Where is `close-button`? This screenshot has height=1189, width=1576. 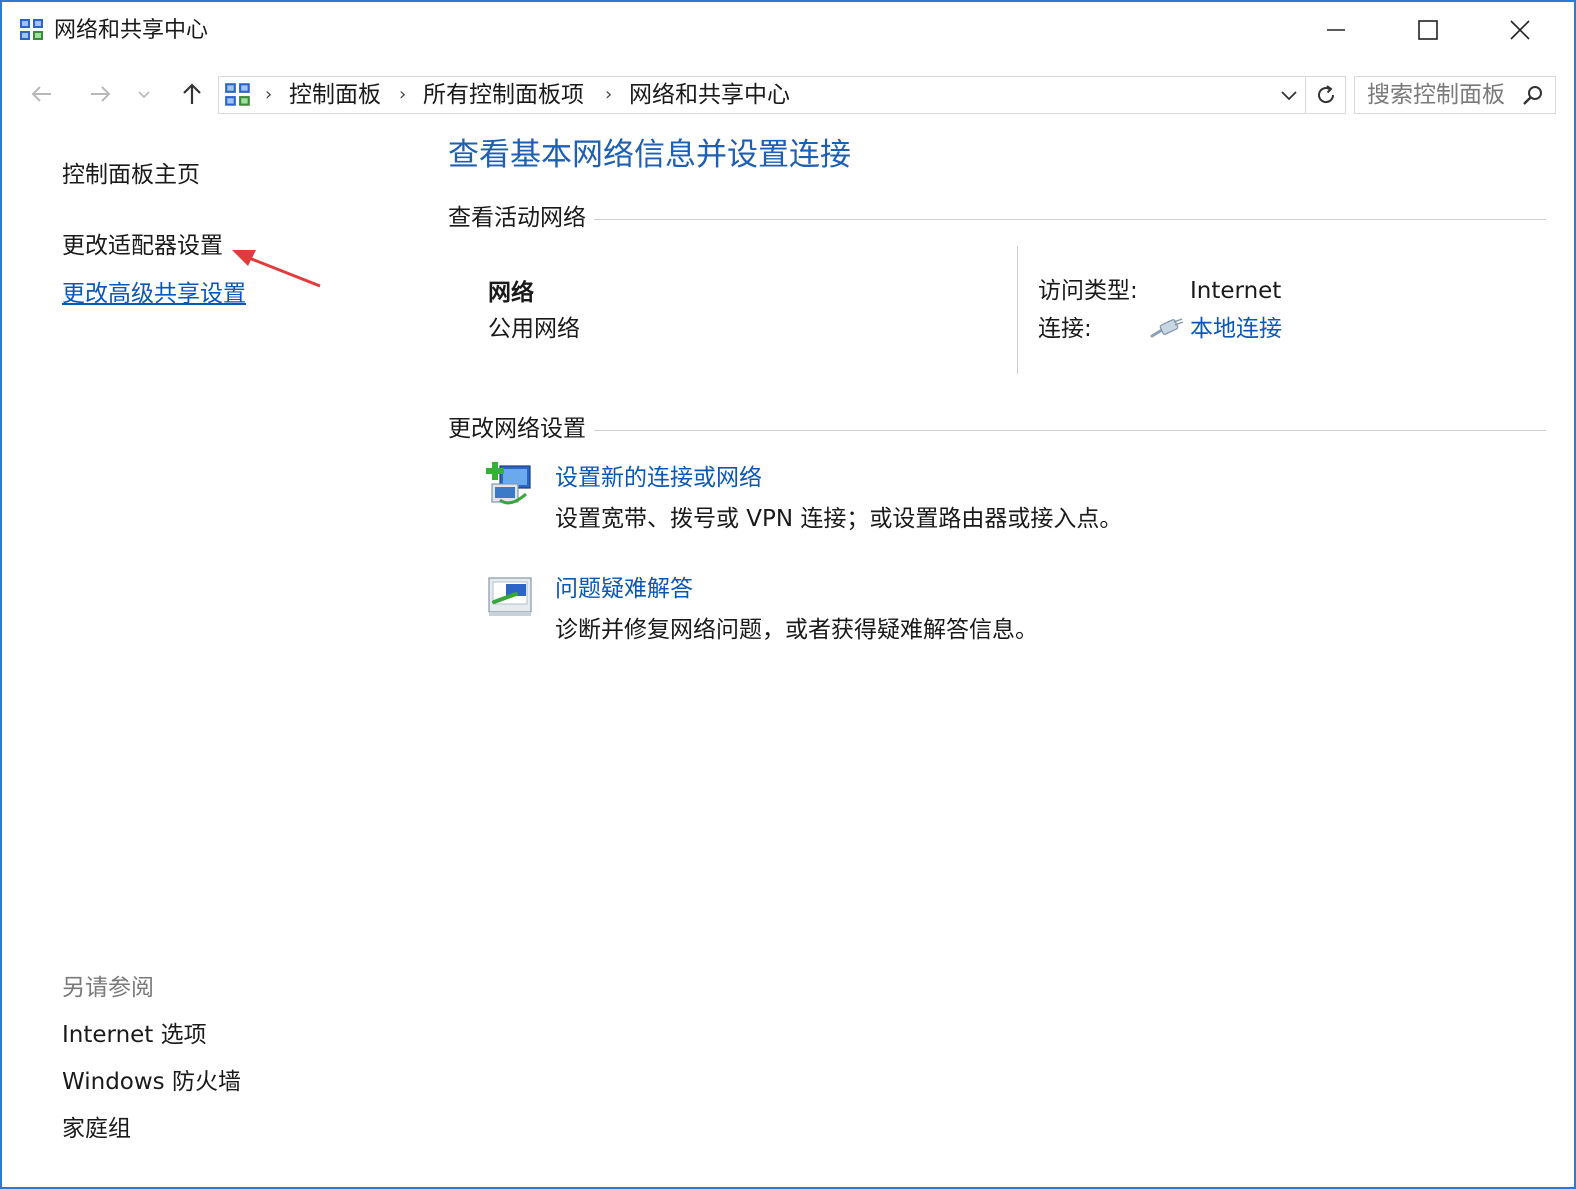 close-button is located at coordinates (1520, 30).